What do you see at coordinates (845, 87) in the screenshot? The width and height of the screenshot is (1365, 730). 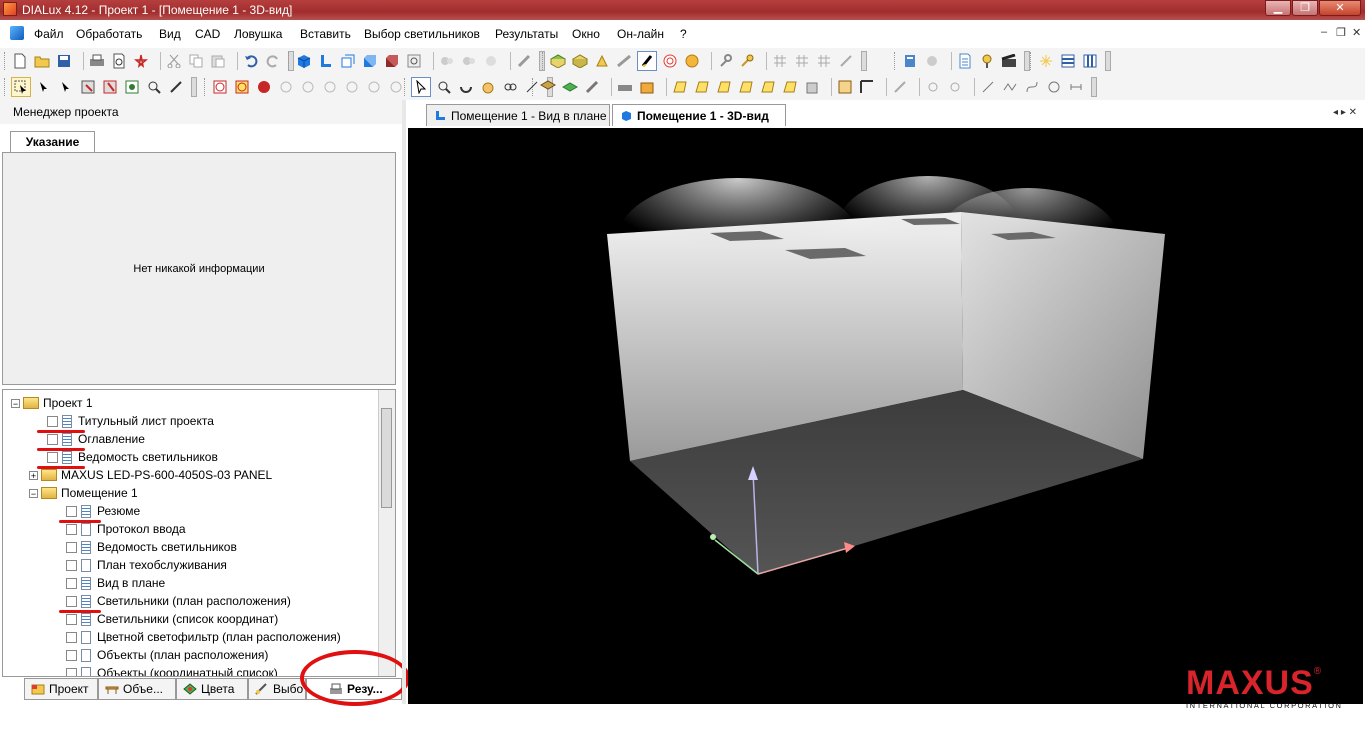 I see `image-icon` at bounding box center [845, 87].